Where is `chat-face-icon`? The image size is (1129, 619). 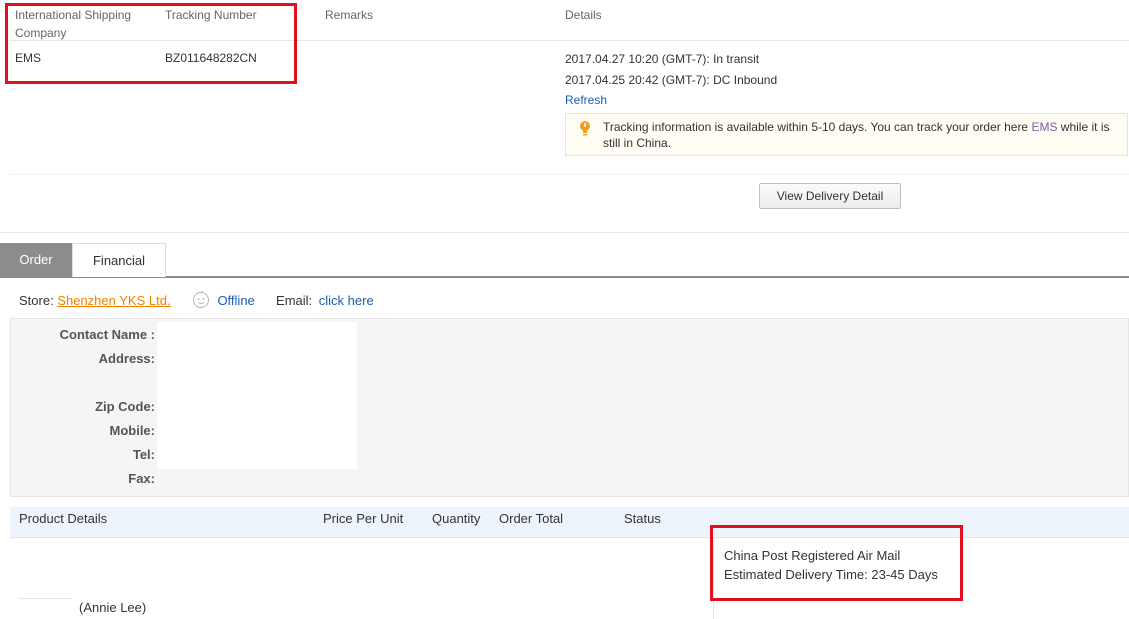
chat-face-icon is located at coordinates (201, 299).